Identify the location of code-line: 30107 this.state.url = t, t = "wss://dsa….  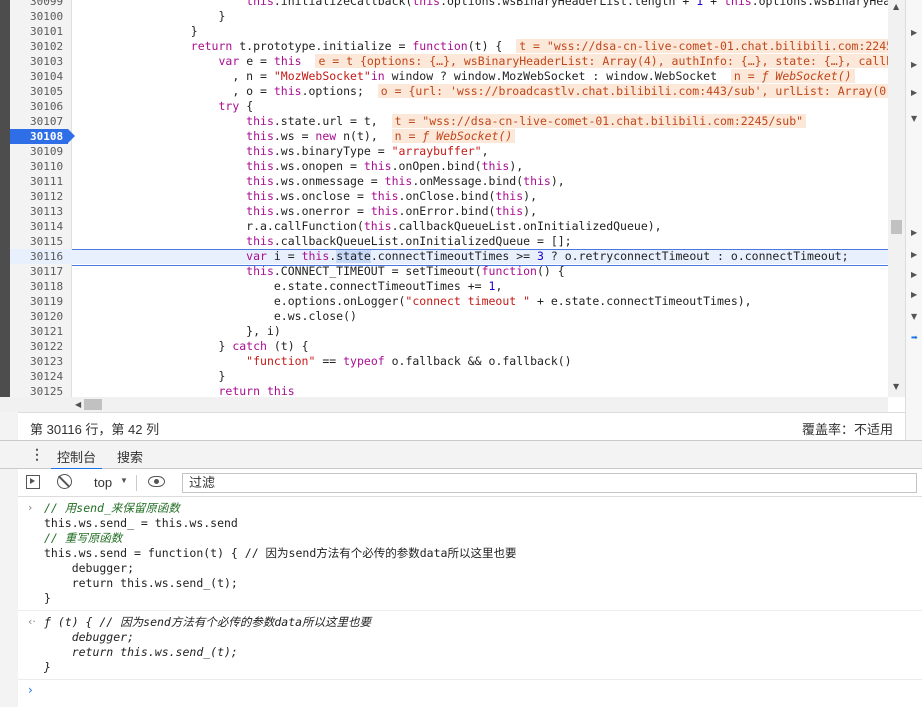
(449, 121).